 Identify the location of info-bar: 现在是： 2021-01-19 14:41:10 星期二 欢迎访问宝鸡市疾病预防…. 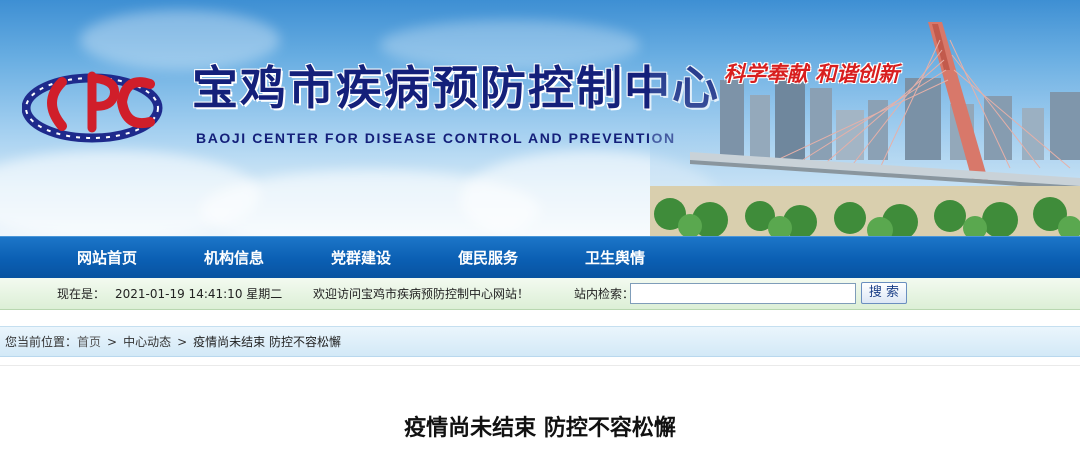
(540, 294).